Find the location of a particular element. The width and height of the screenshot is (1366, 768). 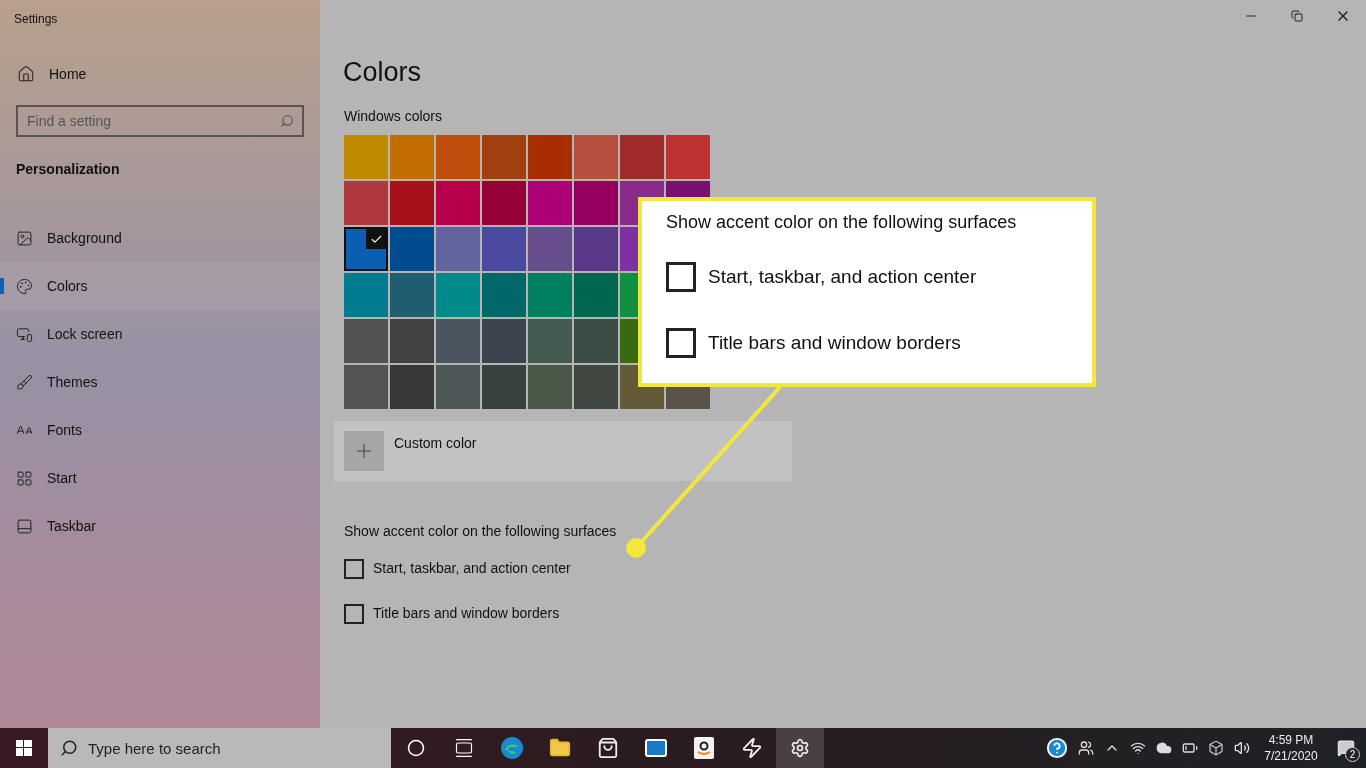

mail-icon is located at coordinates (656, 748).